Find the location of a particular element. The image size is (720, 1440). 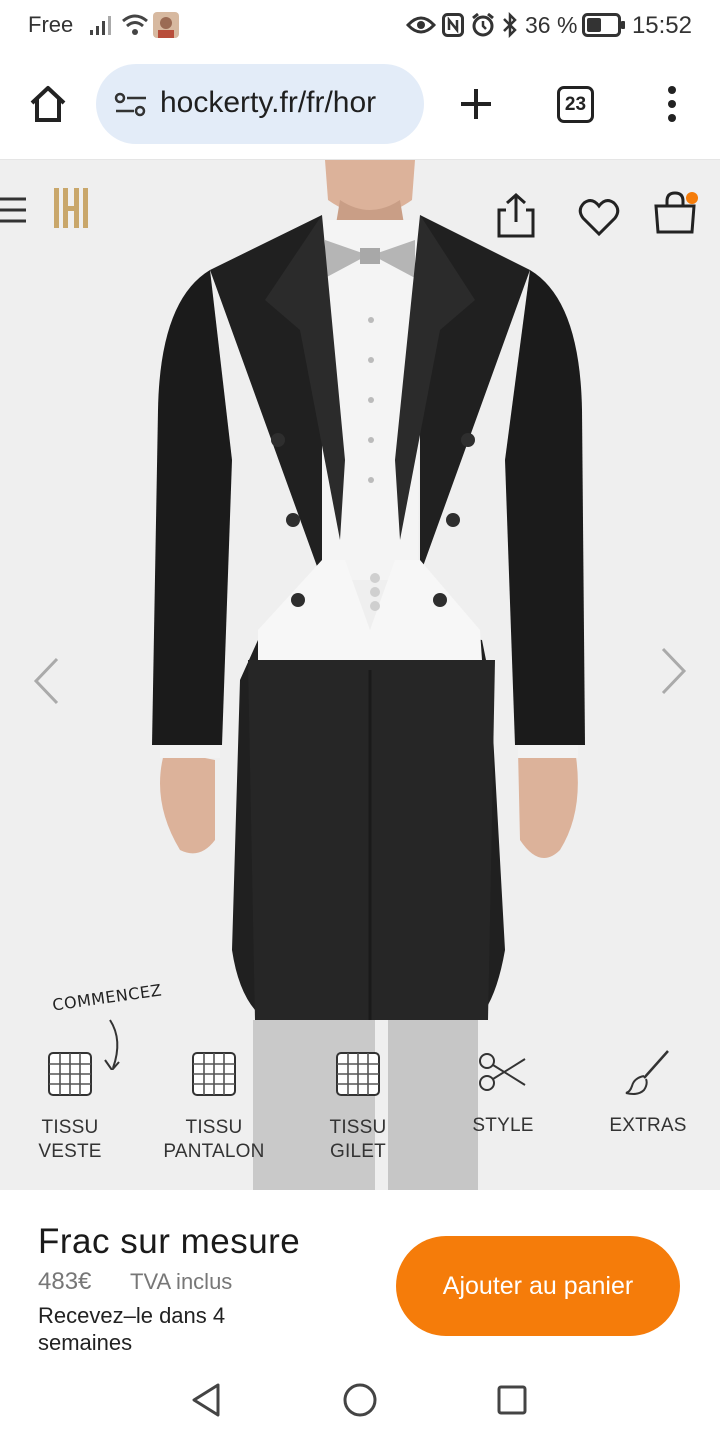

scissors-icon is located at coordinates (503, 1072).